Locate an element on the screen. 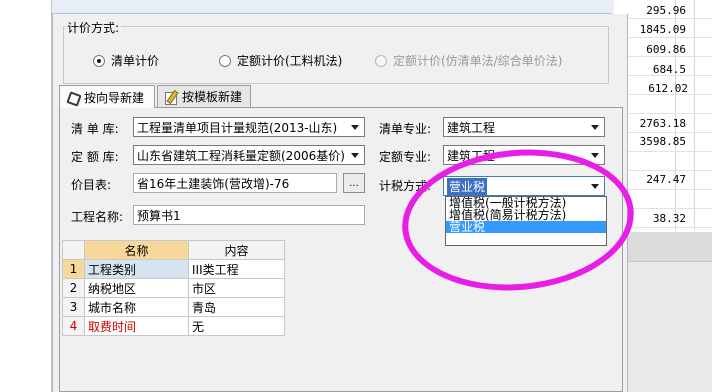  quota-major-value: 建筑工程 is located at coordinates (471, 155).